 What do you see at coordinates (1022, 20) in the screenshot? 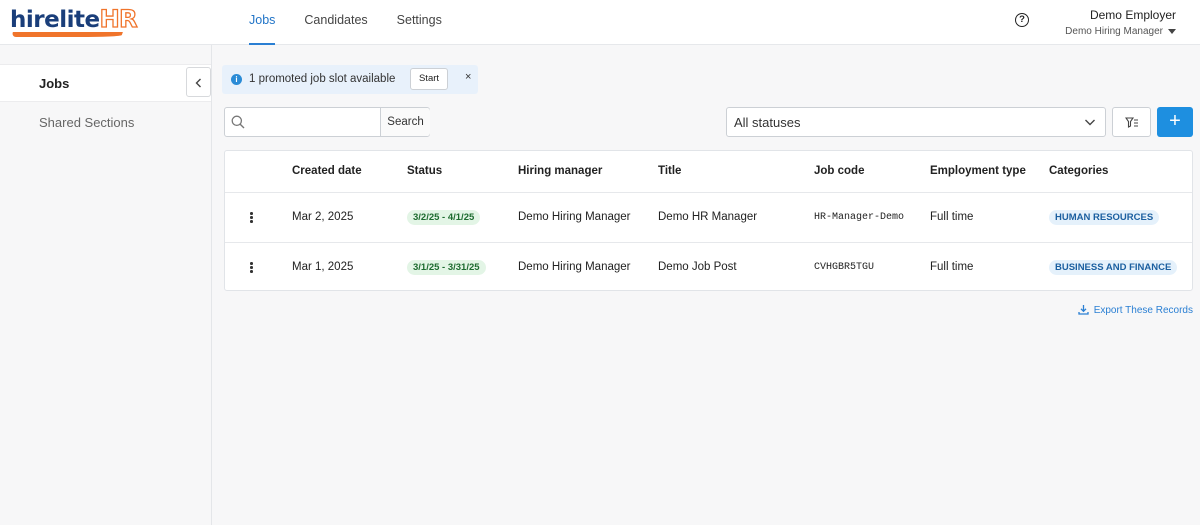
I see `help-icon: ?` at bounding box center [1022, 20].